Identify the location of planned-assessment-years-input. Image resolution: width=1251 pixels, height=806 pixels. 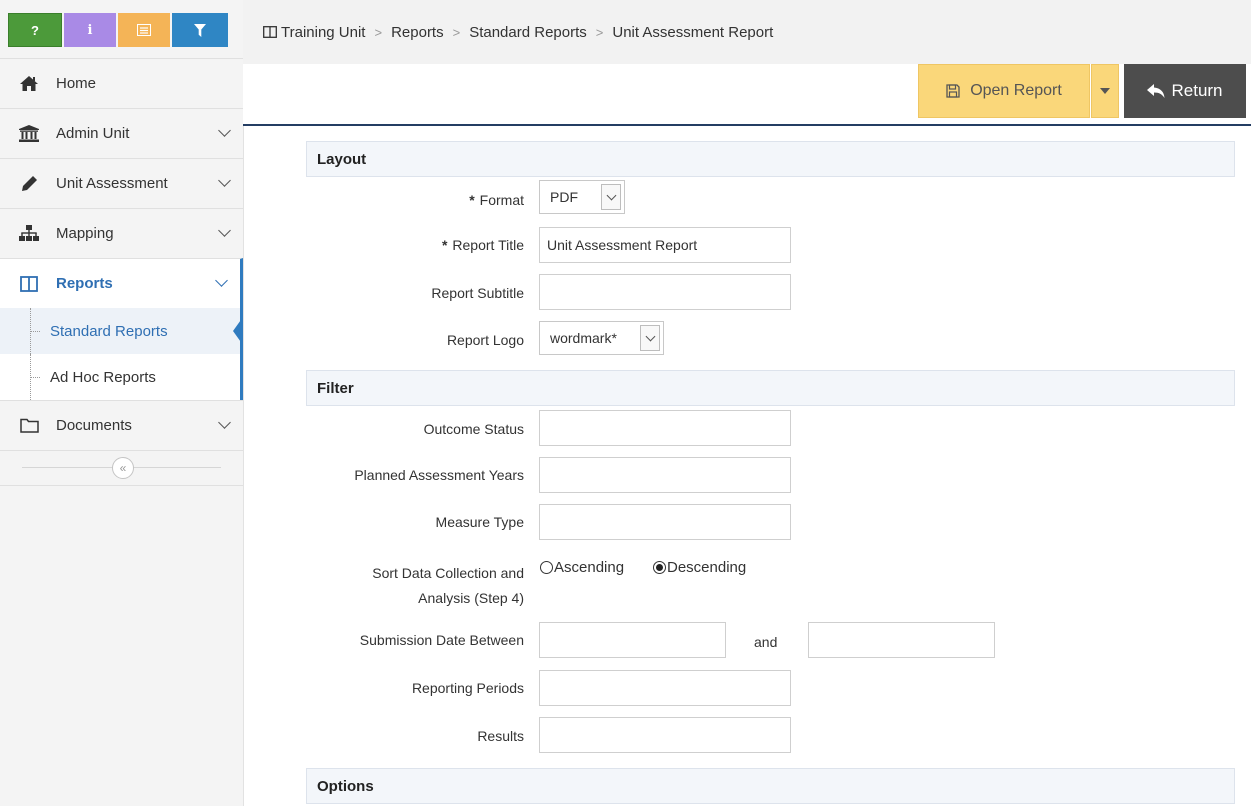
(665, 475).